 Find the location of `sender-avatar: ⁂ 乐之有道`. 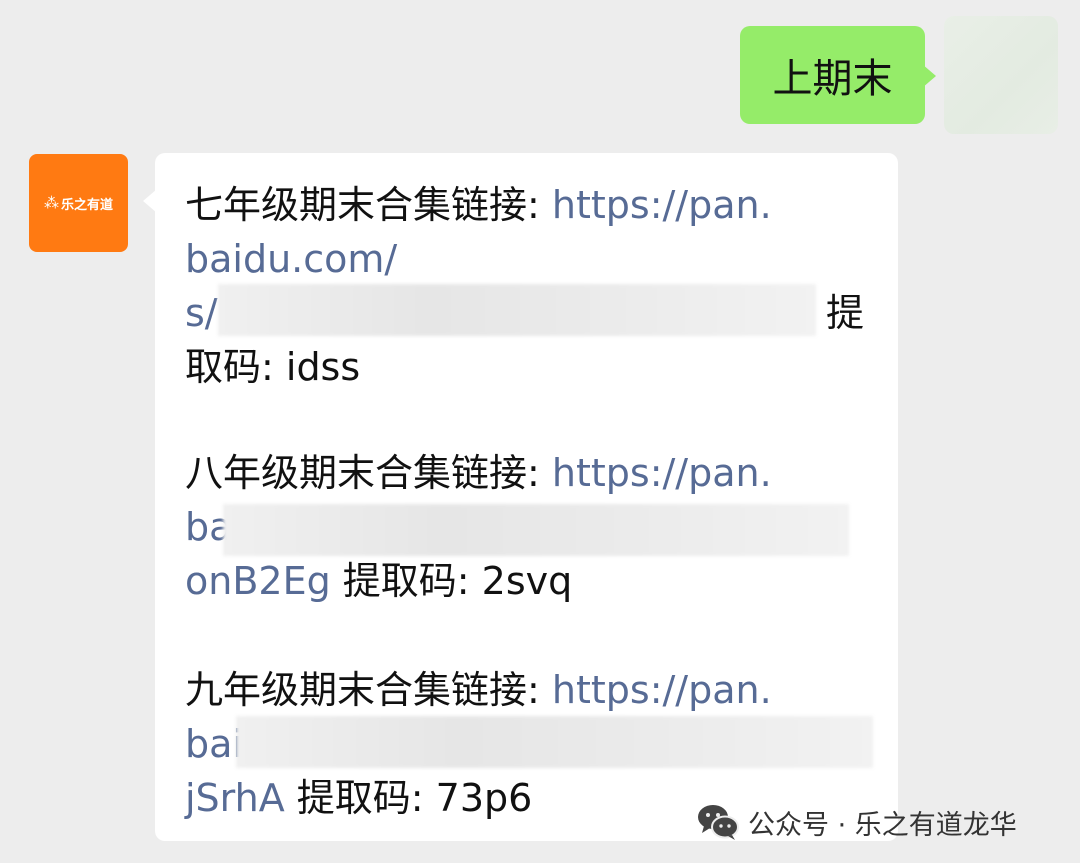

sender-avatar: ⁂ 乐之有道 is located at coordinates (78, 203).